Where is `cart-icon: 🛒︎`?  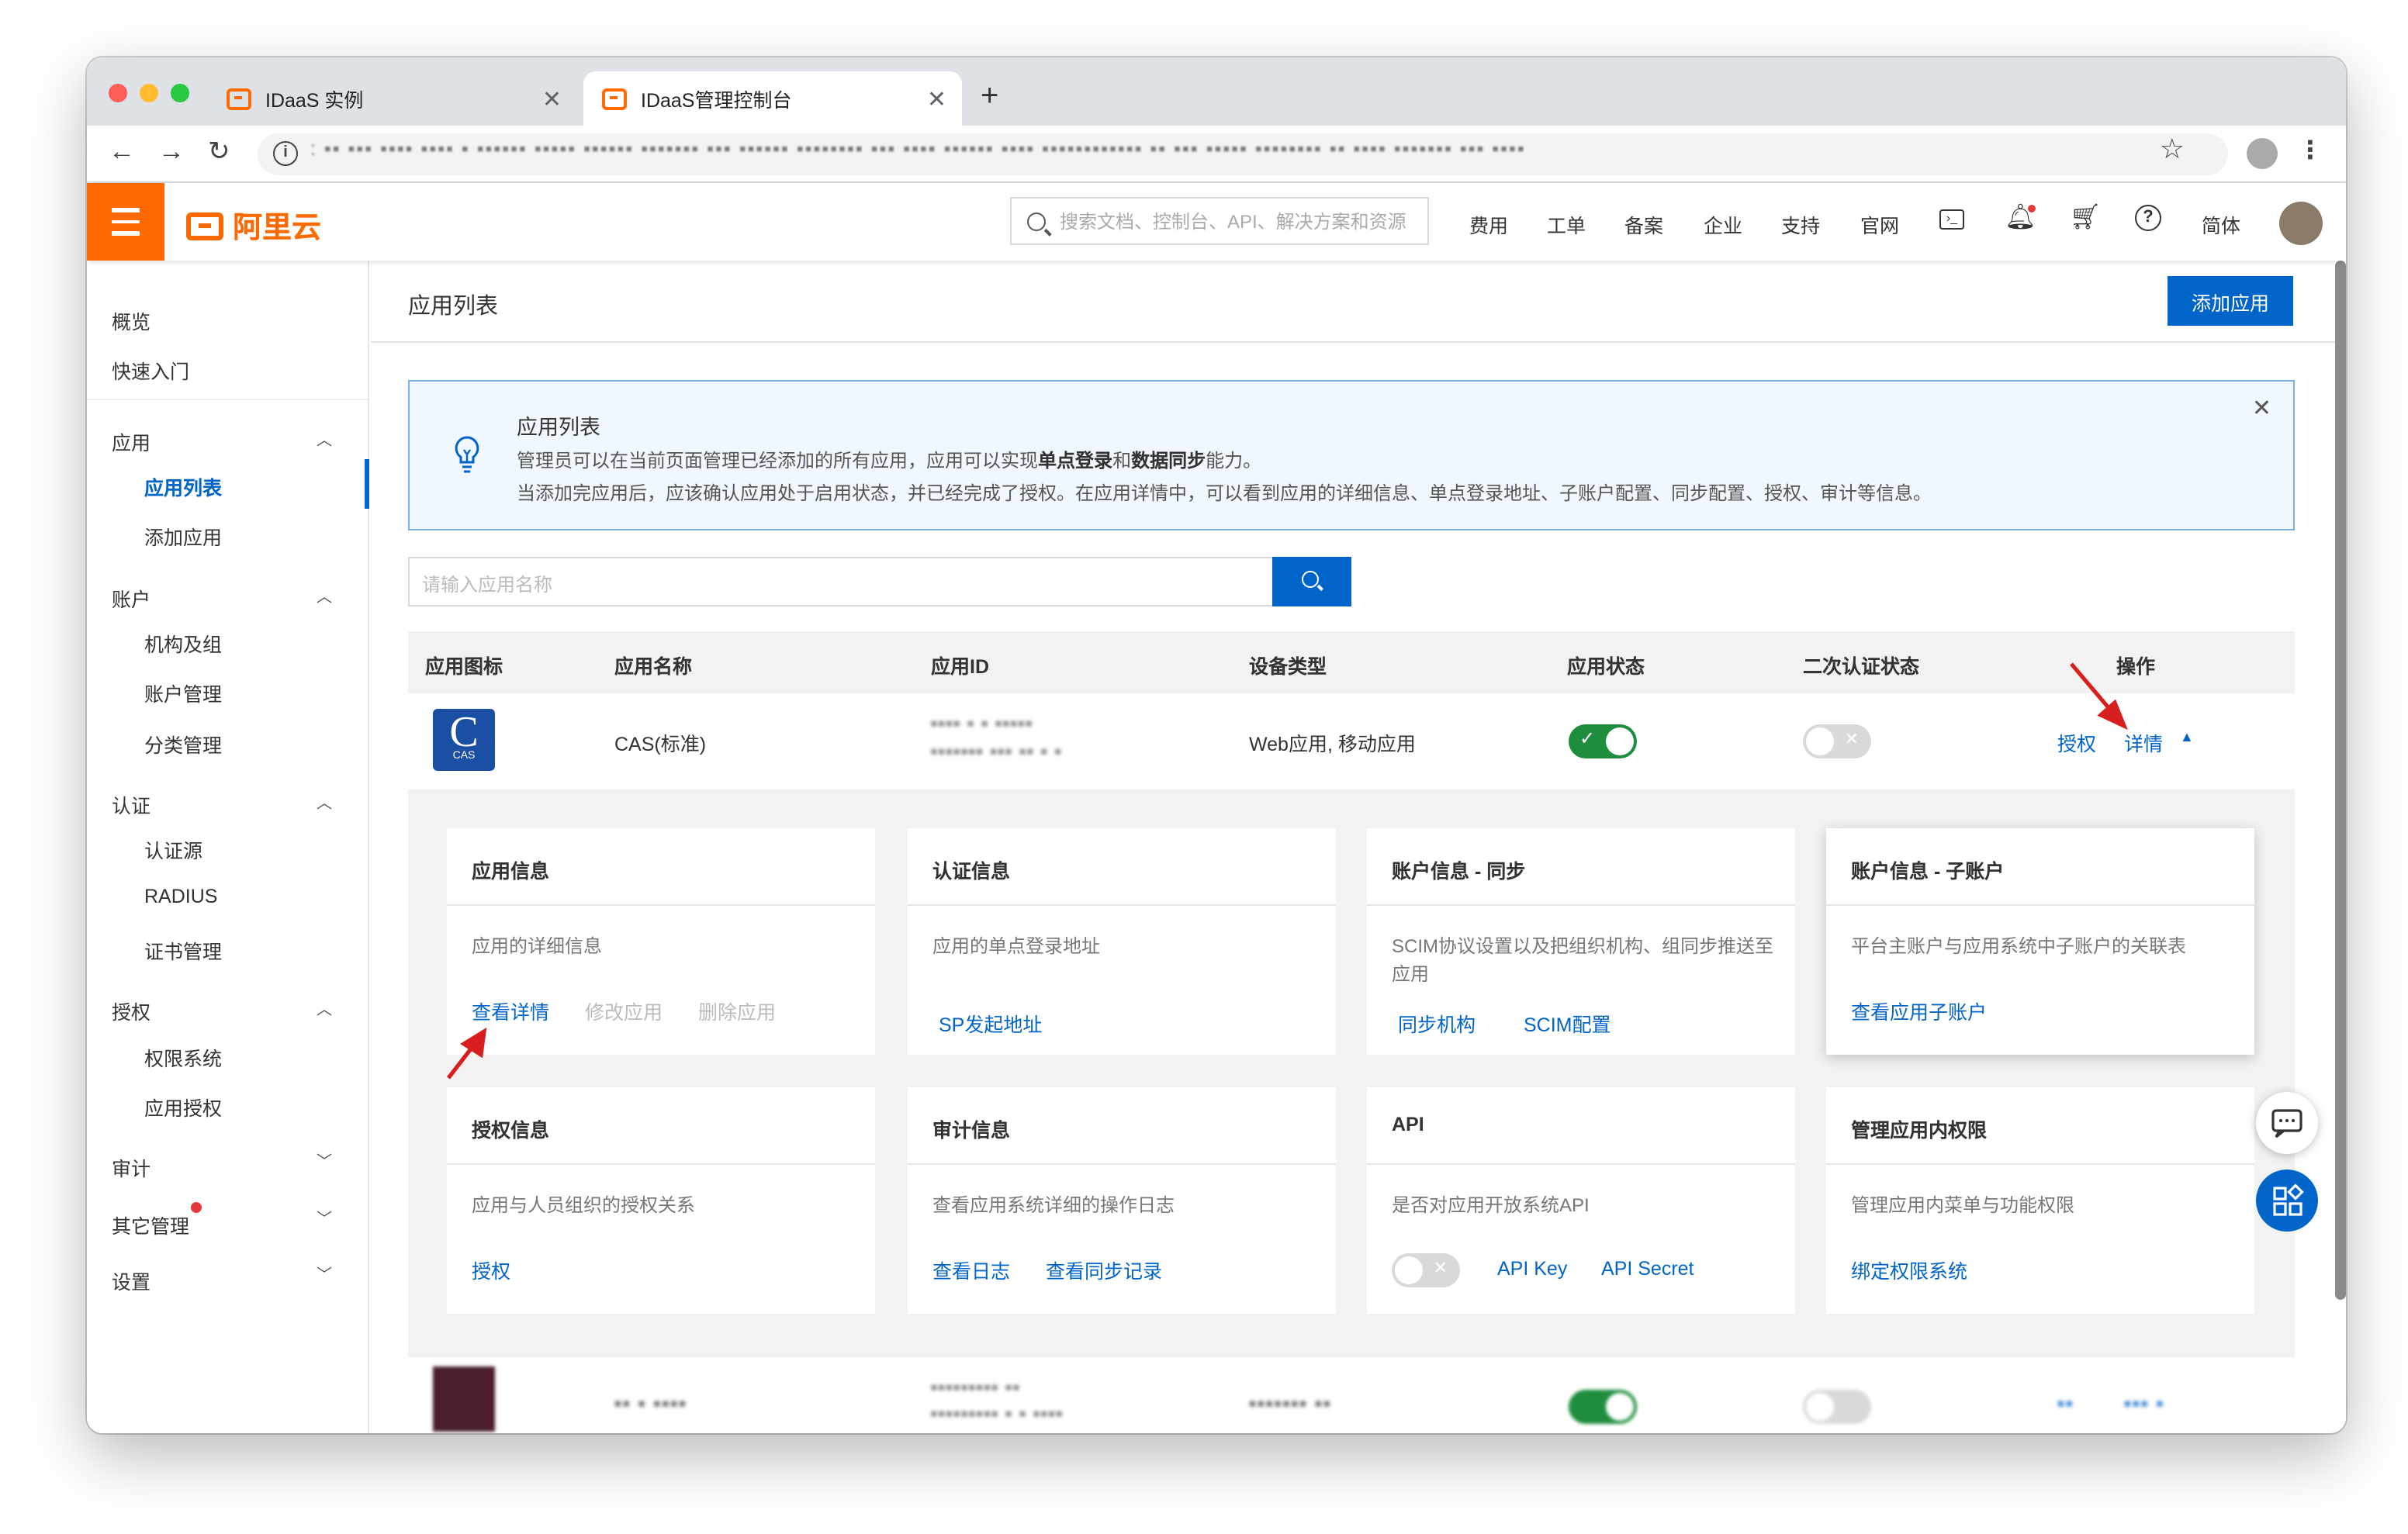
cart-icon: 🛒︎ is located at coordinates (2086, 219).